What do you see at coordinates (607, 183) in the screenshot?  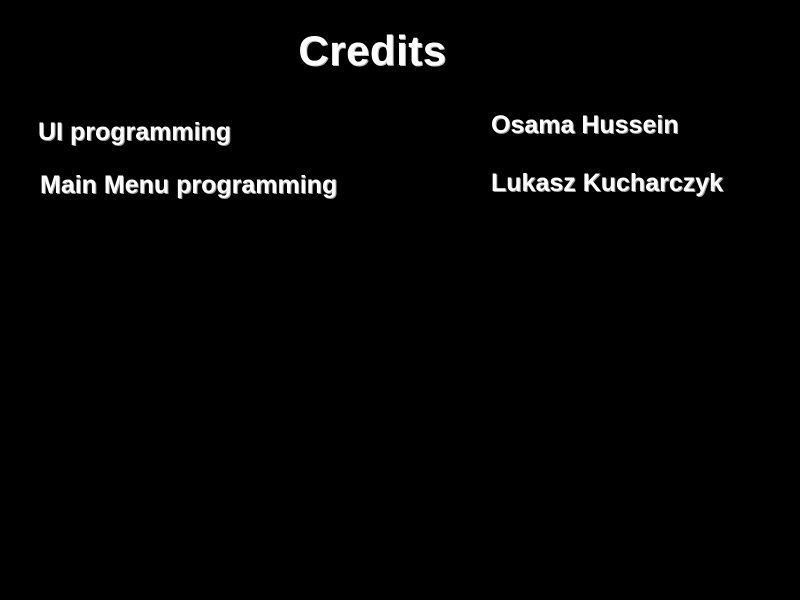 I see `credit-name-lukasz-kucharczyk: Lukasz Kucharczyk` at bounding box center [607, 183].